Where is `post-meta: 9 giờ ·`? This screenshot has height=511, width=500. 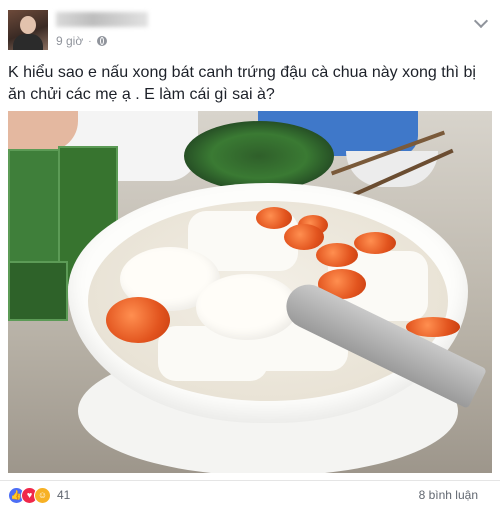 post-meta: 9 giờ · is located at coordinates (81, 41).